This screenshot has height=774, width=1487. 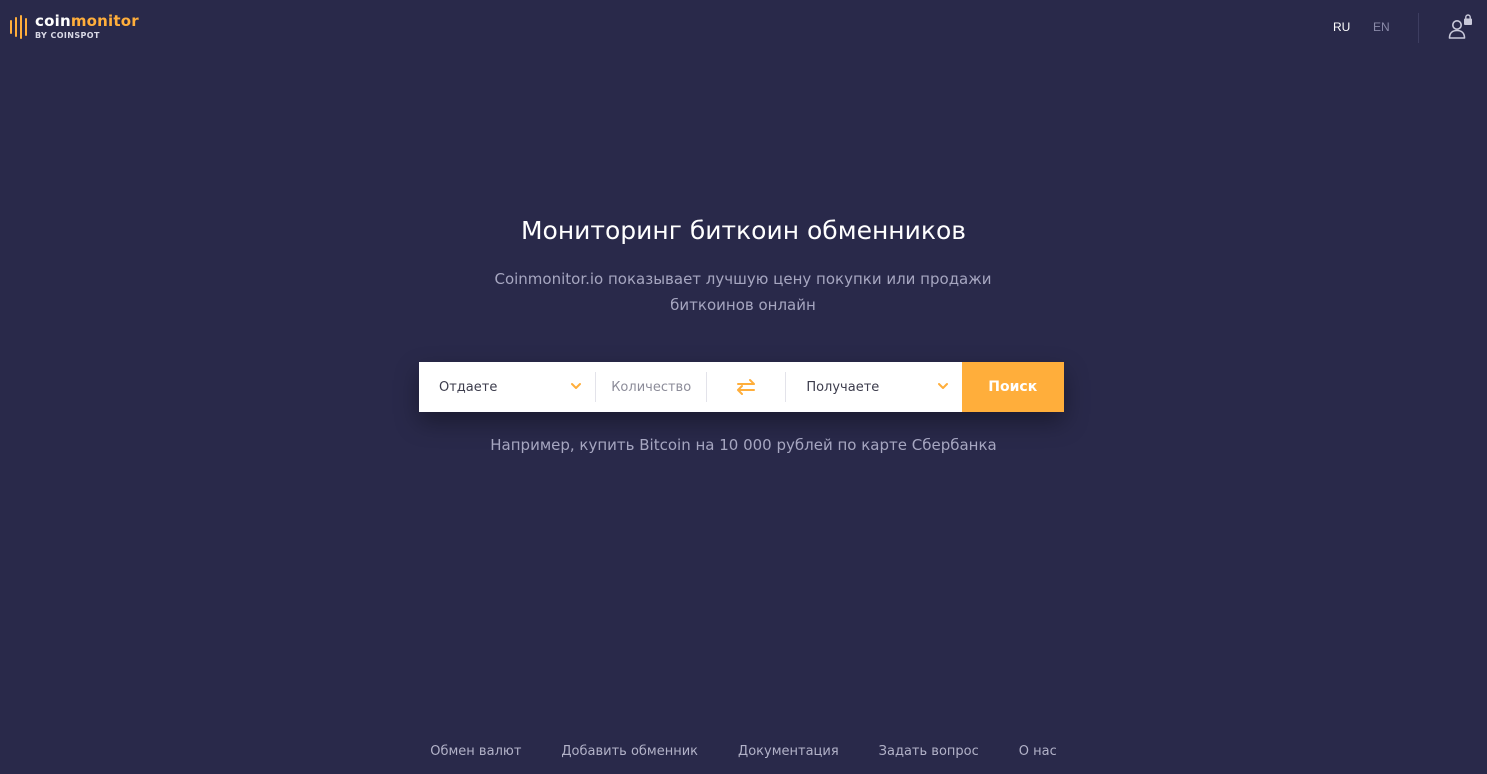 What do you see at coordinates (1341, 27) in the screenshot?
I see `language-ru-button: RU` at bounding box center [1341, 27].